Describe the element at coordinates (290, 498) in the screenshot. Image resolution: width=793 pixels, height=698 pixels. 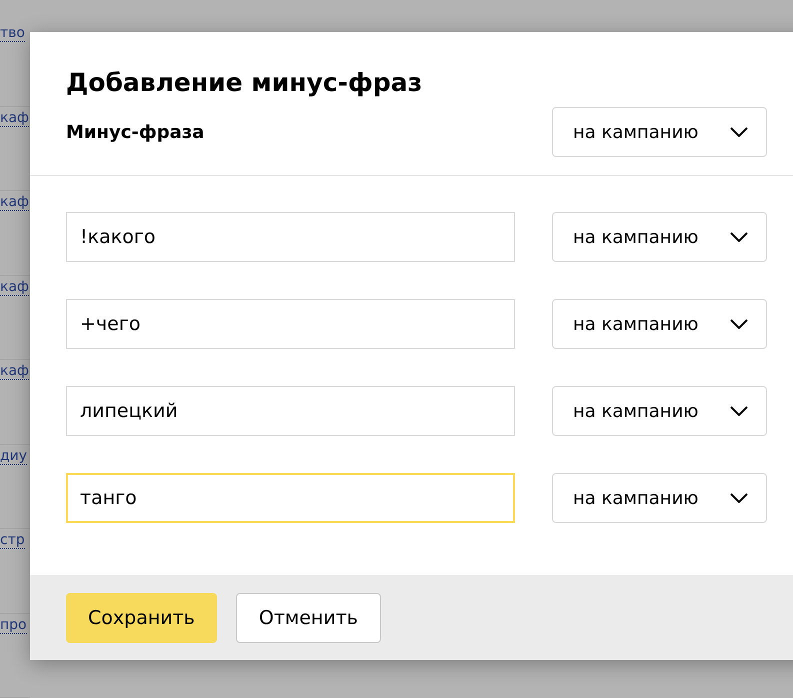
I see `phrase-field: танго` at that location.